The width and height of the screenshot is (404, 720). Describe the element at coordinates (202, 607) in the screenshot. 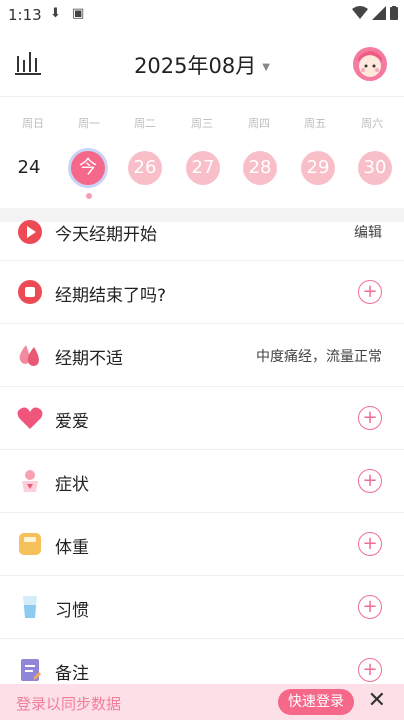

I see `list-item-habits: 习惯 +` at that location.